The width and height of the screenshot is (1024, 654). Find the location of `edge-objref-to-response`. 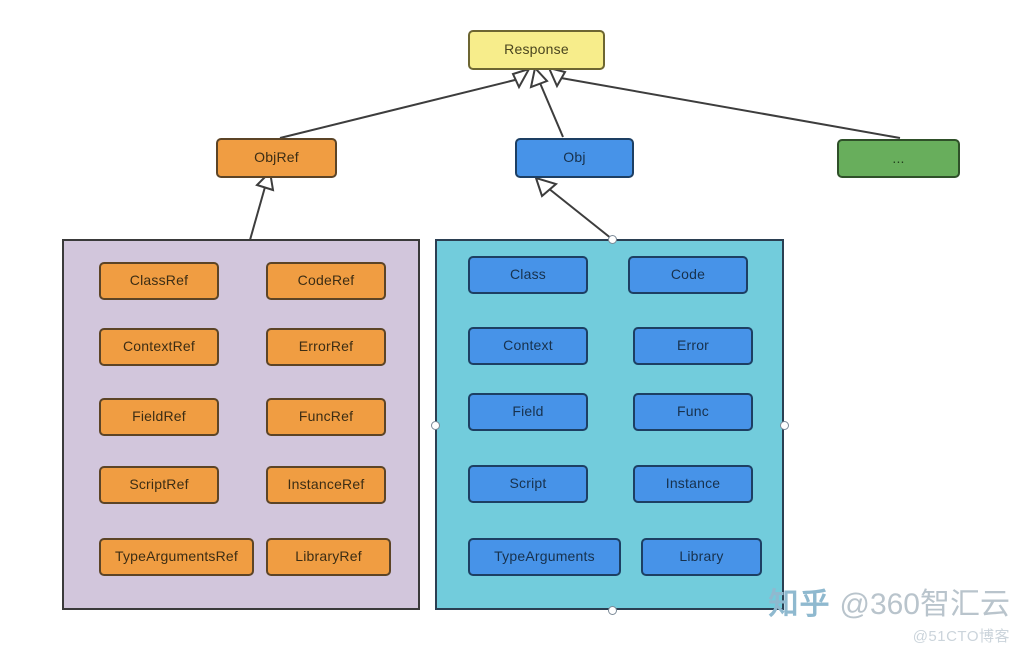

edge-objref-to-response is located at coordinates (405, 103).